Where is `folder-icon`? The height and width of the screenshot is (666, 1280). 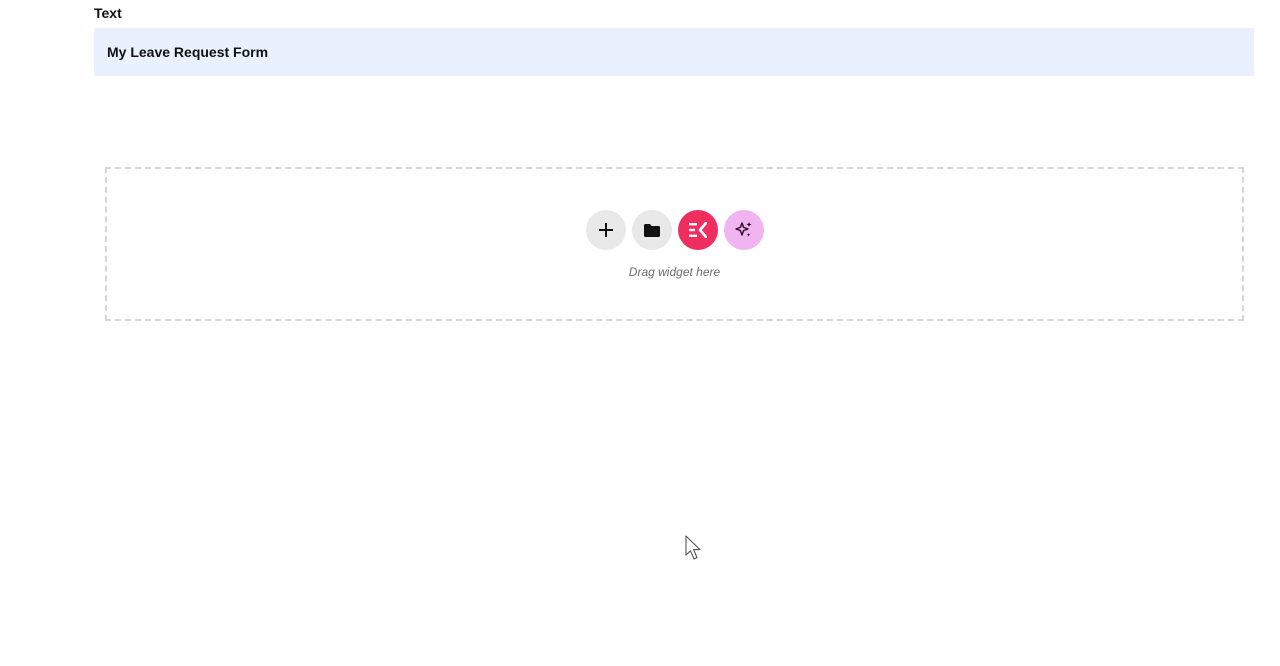 folder-icon is located at coordinates (651, 230).